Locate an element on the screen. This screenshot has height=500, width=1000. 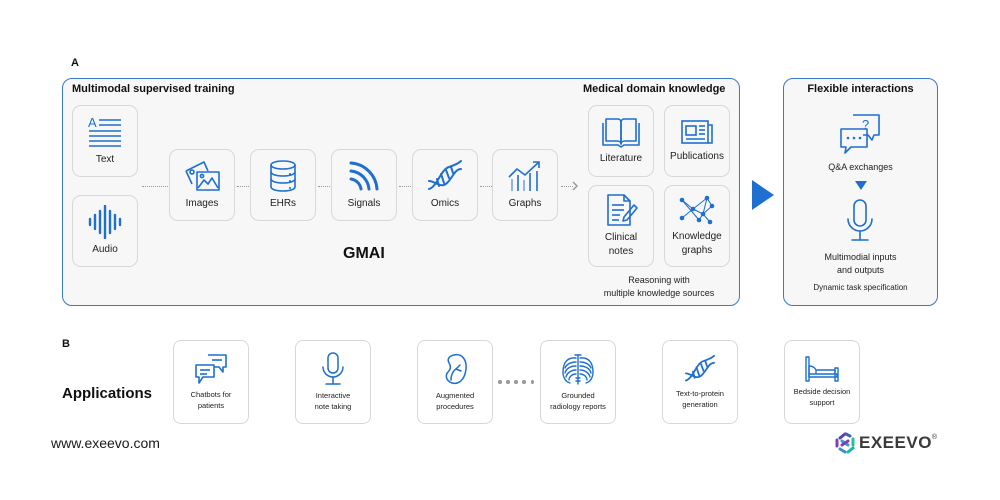
app-label: Grounded radiology reports is located at coordinates (578, 401).